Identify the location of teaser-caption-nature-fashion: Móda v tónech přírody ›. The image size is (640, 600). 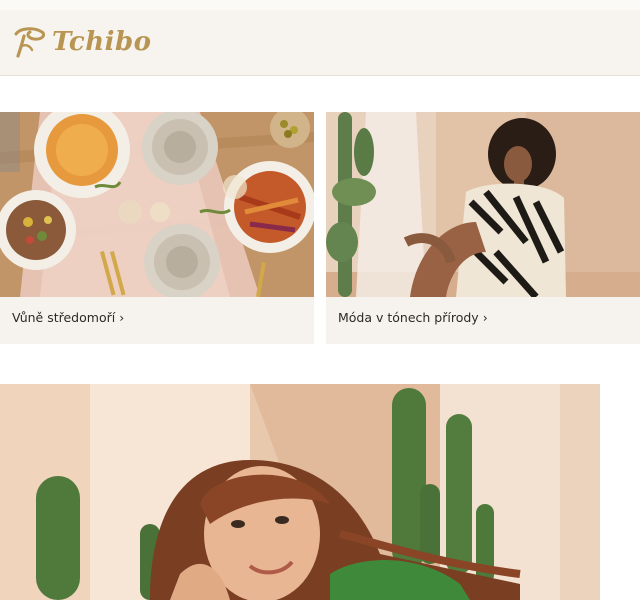
(413, 317).